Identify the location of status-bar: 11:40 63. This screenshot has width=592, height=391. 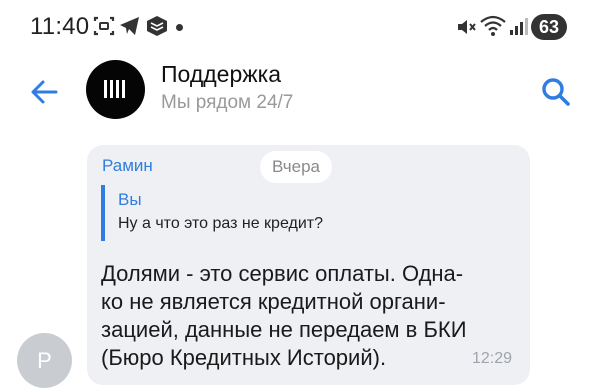
(296, 26).